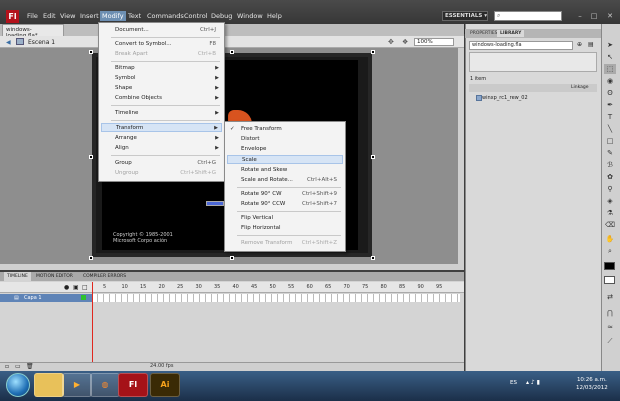 Image resolution: width=620 pixels, height=401 pixels. Describe the element at coordinates (105, 385) in the screenshot. I see `firefox-taskbar-icon: ◍` at that location.